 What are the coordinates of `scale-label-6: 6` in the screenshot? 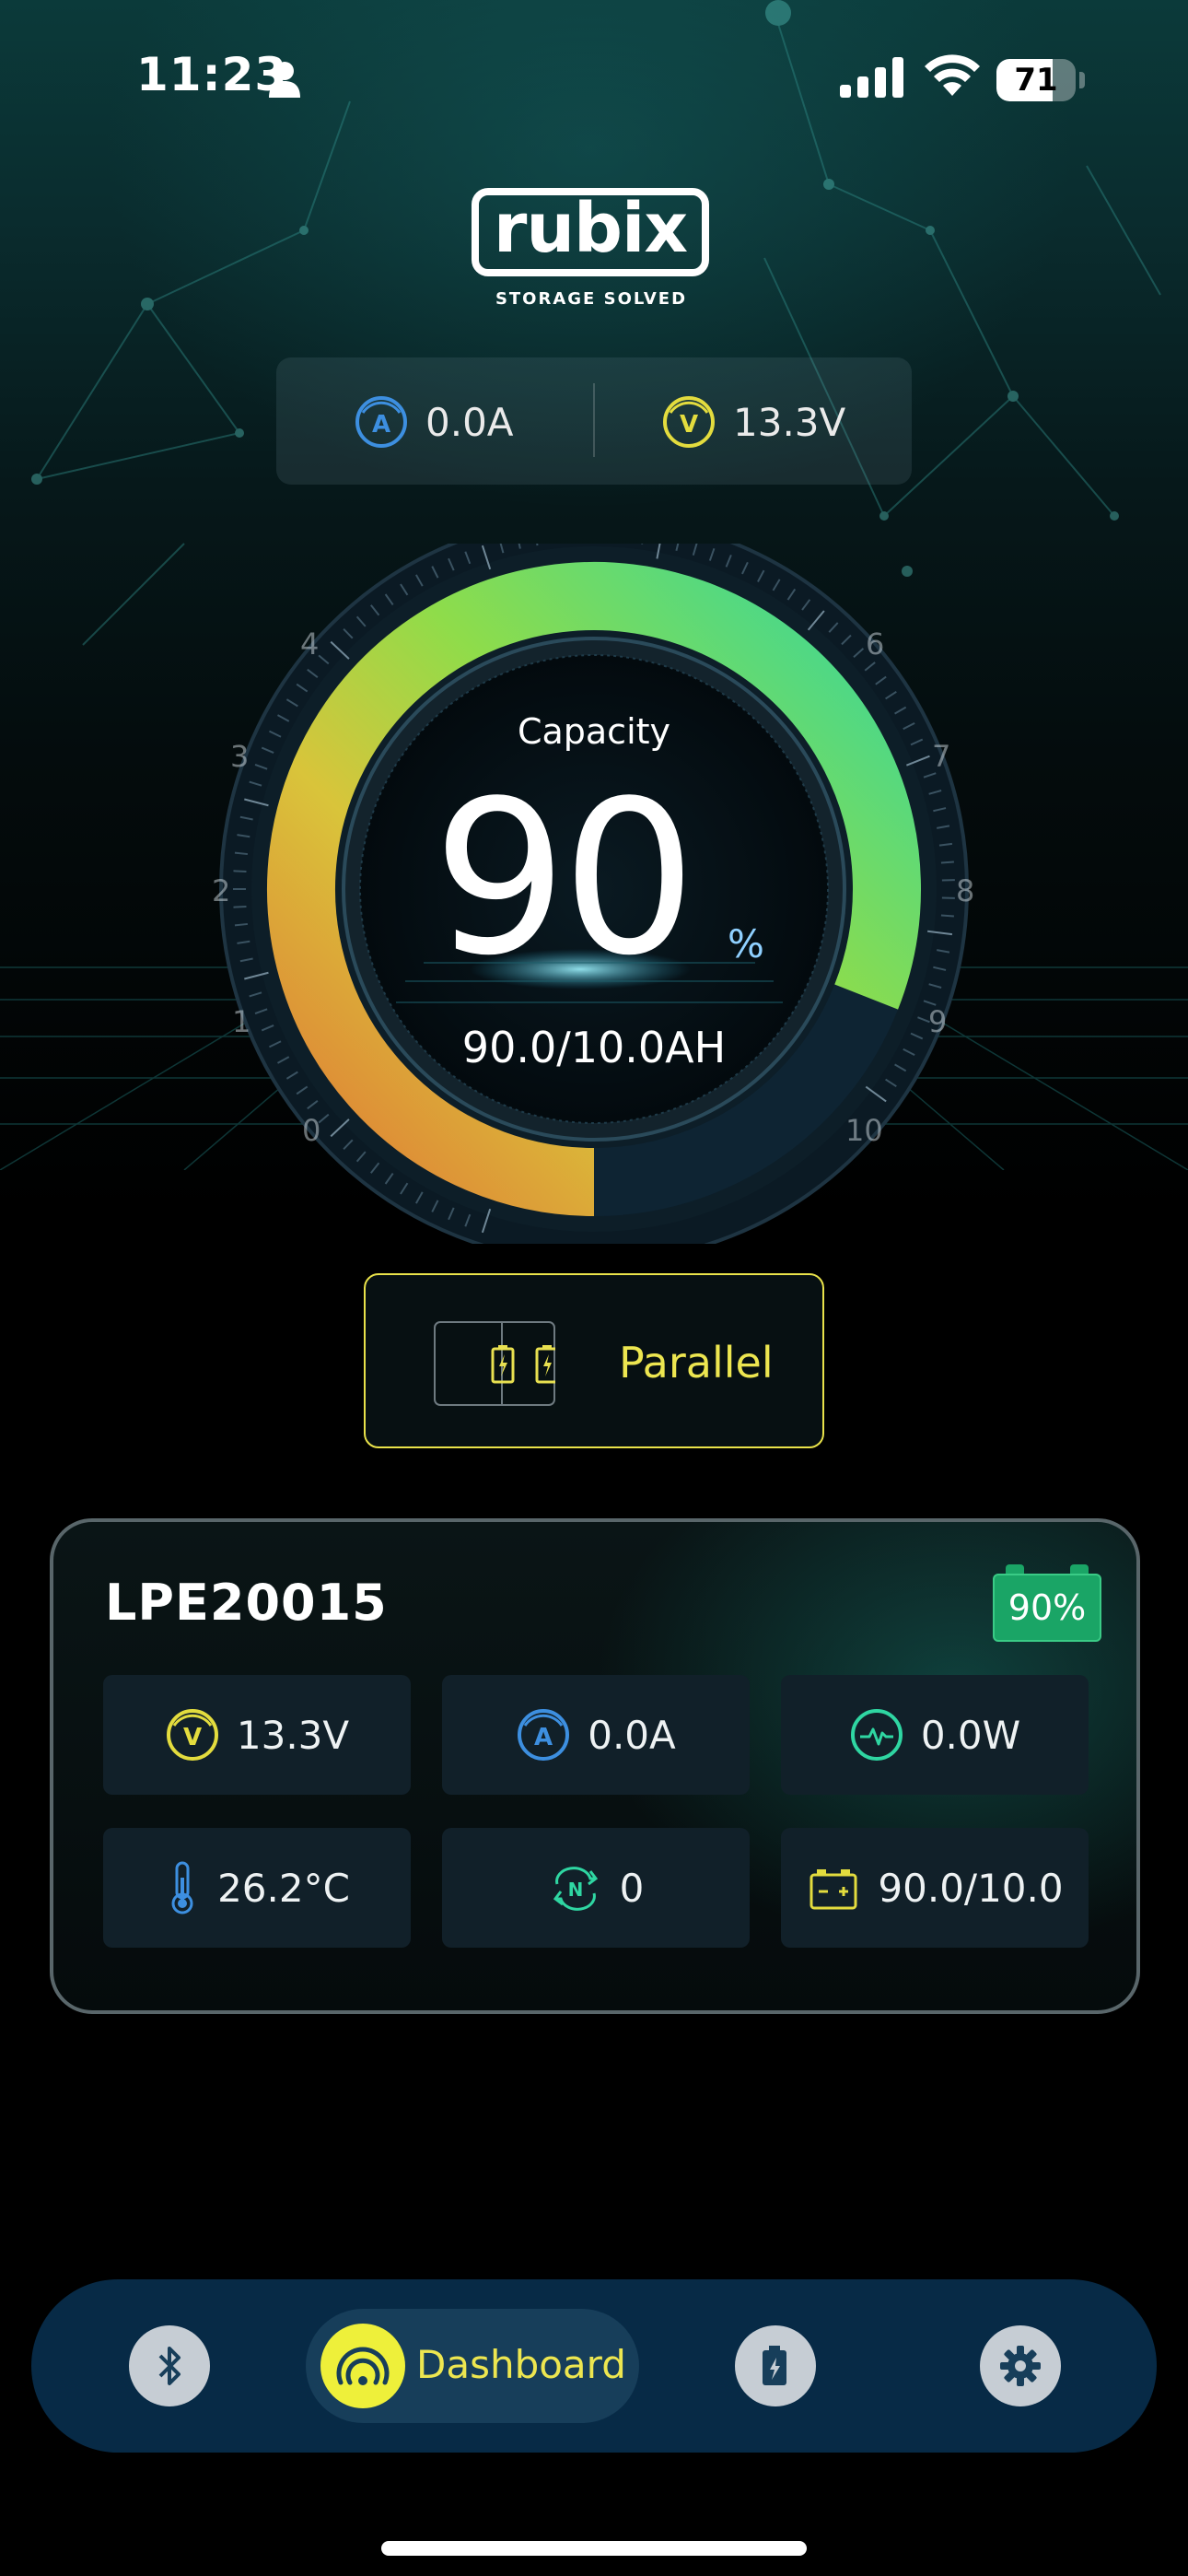 It's located at (875, 644).